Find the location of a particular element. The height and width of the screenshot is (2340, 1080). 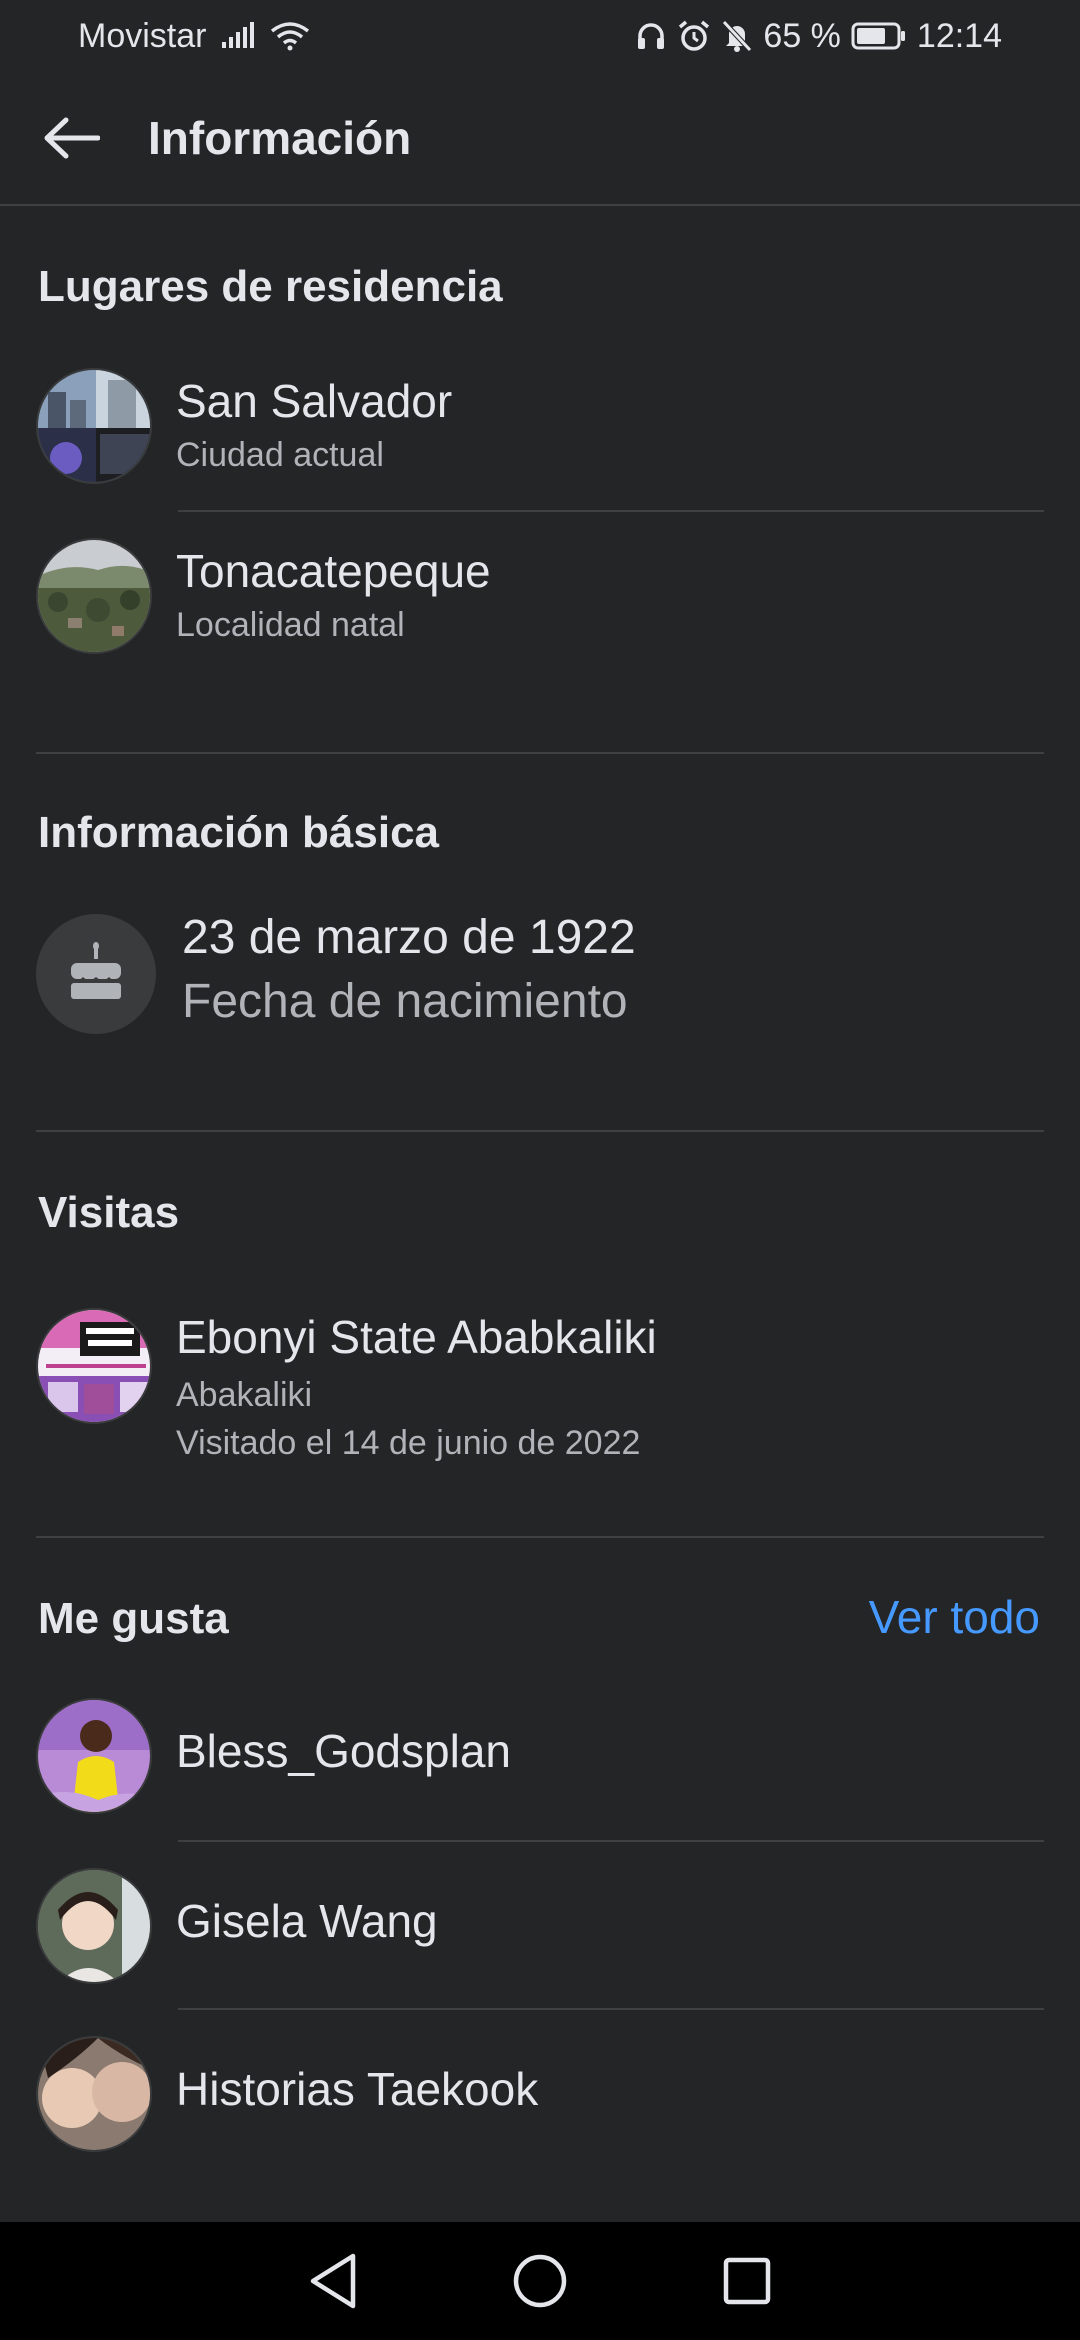

signal-icon is located at coordinates (238, 36).